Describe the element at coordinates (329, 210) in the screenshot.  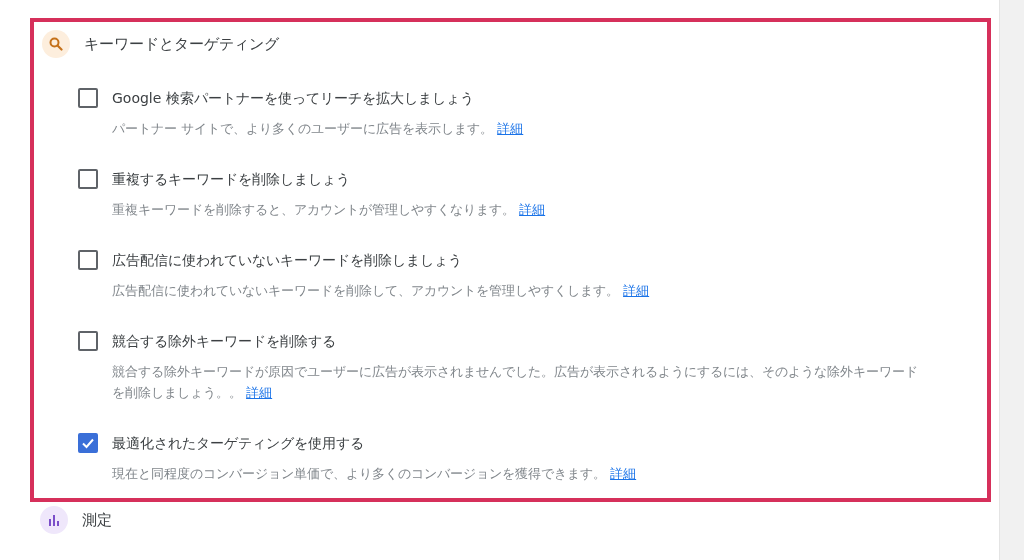
I see `option-description: 重複キーワードを削除すると、アカウントが管理しやすくなります。 詳細` at that location.